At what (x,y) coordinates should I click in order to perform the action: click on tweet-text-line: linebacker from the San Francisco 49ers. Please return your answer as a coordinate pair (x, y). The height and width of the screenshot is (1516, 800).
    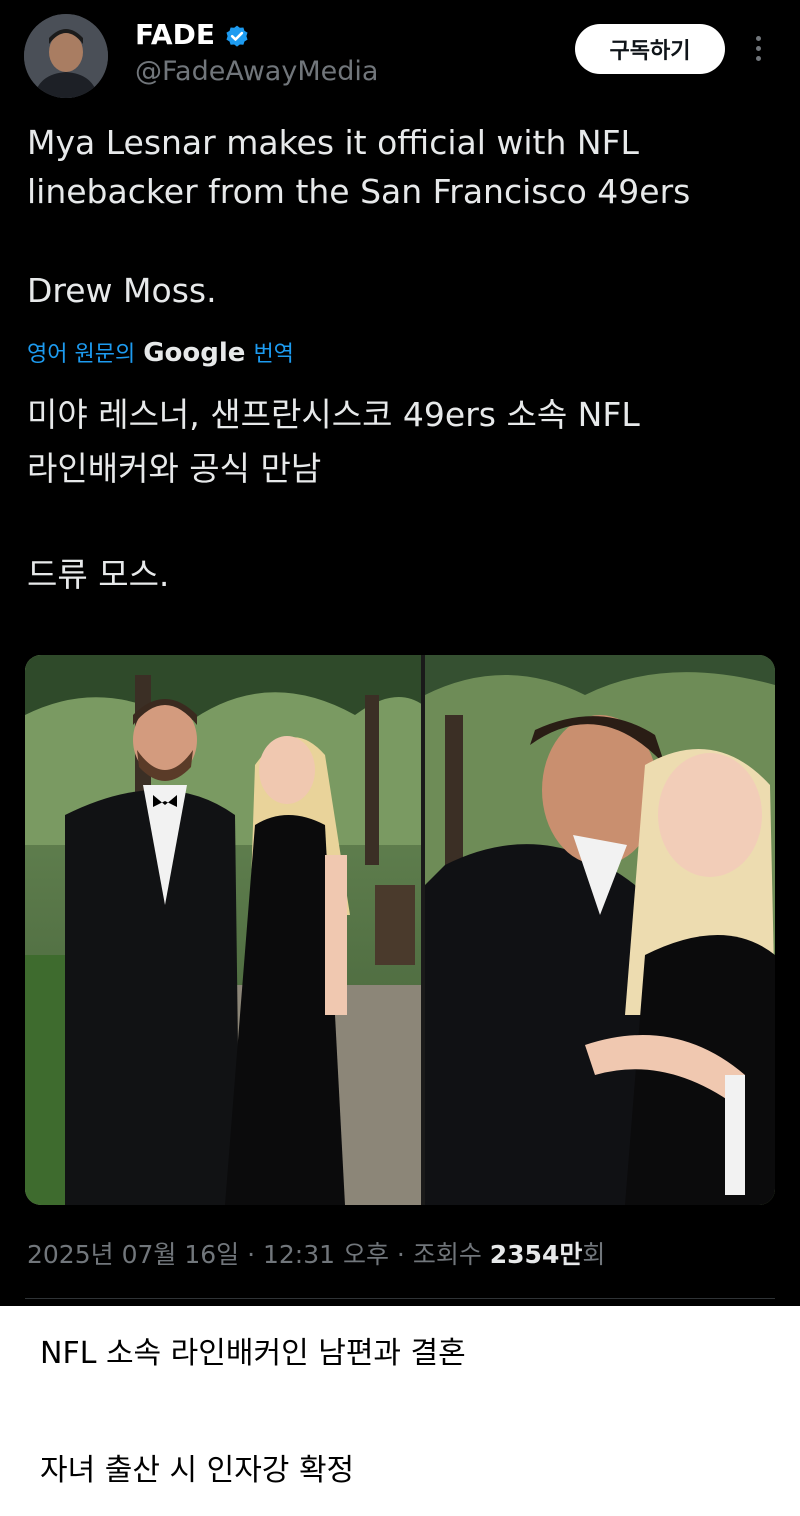
    Looking at the image, I should click on (359, 191).